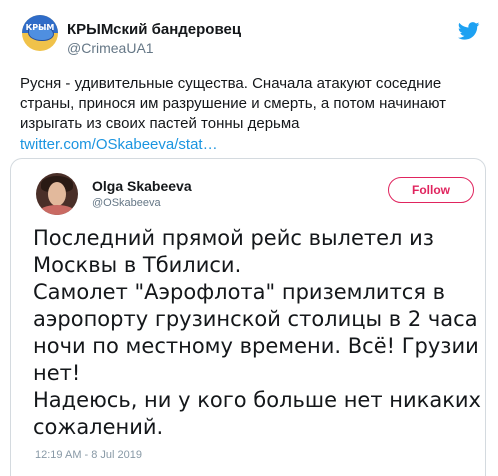 This screenshot has width=498, height=476. I want to click on quoted-text-line: Москвы в Тбилиси., so click(137, 265).